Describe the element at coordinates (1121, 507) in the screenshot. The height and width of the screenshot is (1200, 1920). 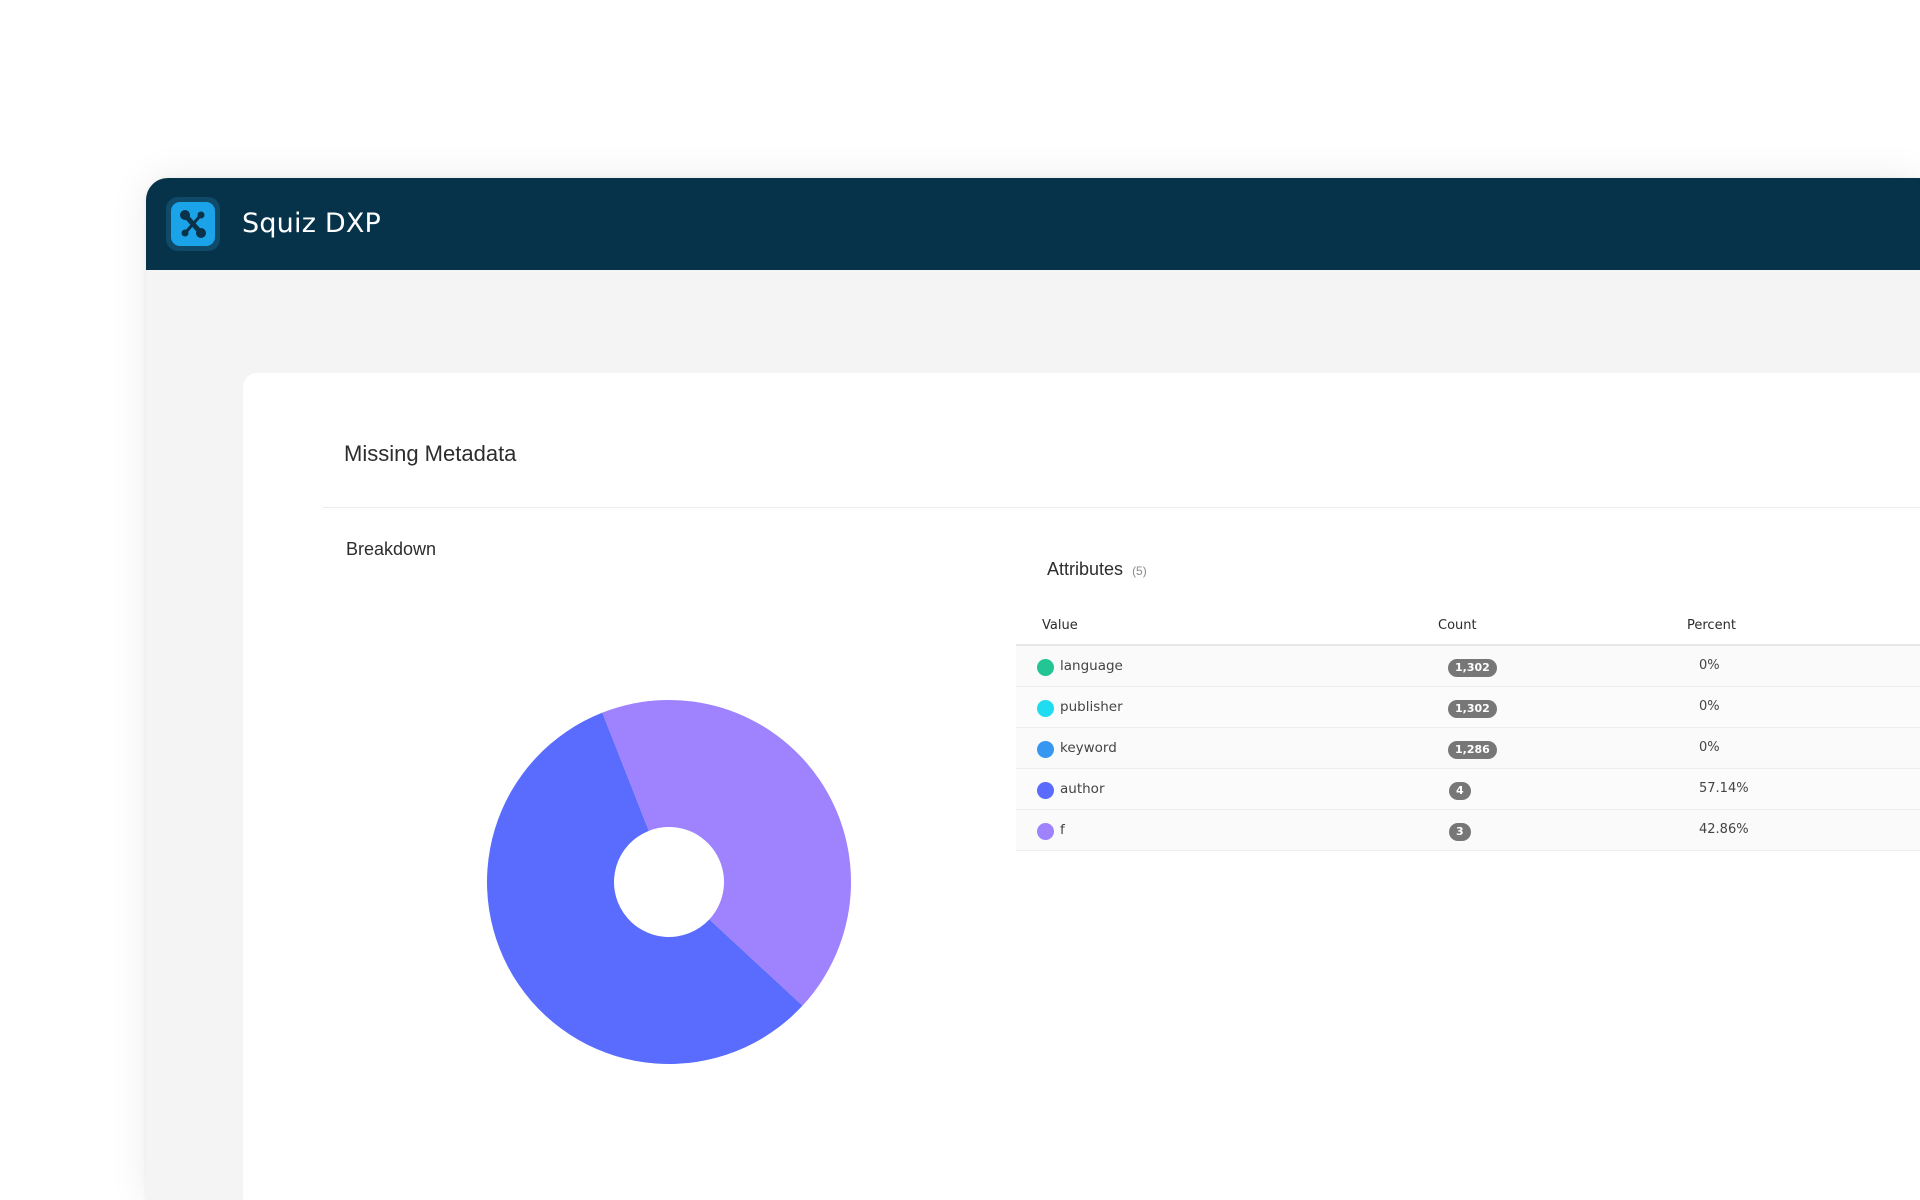
I see `card-divider` at that location.